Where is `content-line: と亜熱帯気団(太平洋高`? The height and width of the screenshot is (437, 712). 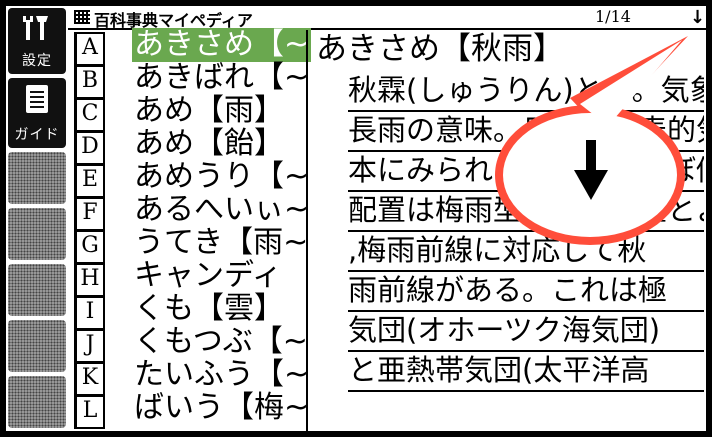 content-line: と亜熱帯気団(太平洋高 is located at coordinates (526, 371).